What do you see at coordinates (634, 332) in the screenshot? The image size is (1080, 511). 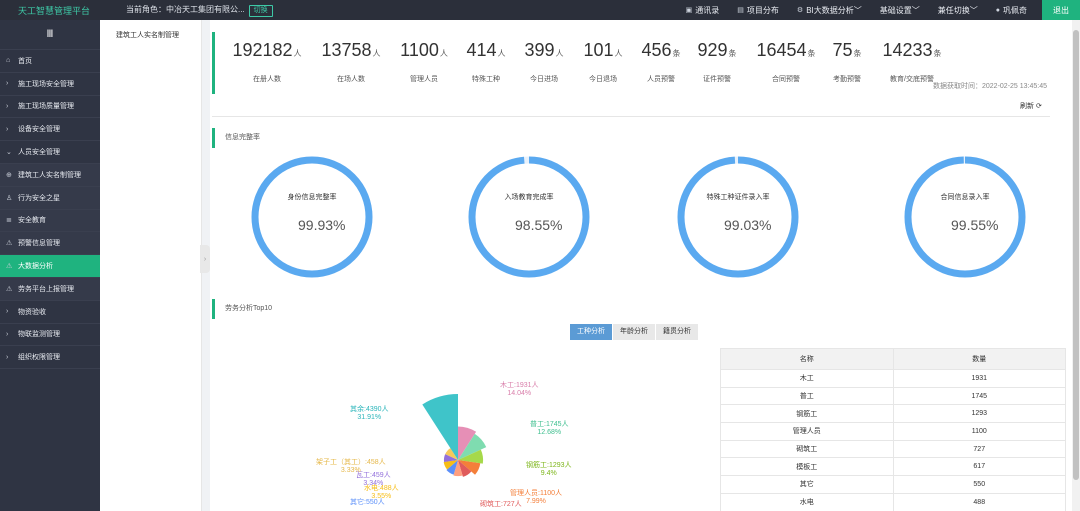 I see `tab-age-analysis: 年龄分析` at bounding box center [634, 332].